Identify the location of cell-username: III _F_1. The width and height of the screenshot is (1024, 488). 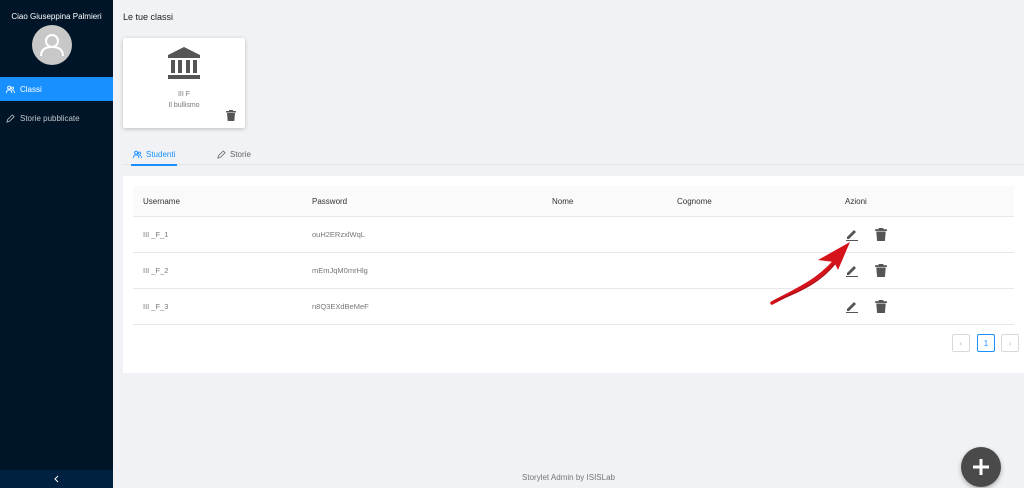
(156, 234).